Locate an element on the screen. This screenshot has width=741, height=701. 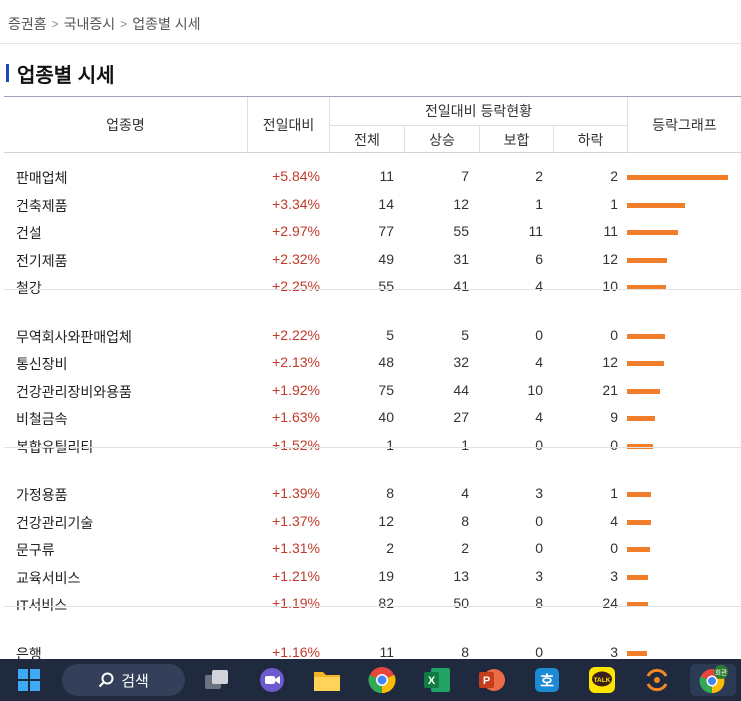
hangul-glyph: 호 is located at coordinates (547, 681).